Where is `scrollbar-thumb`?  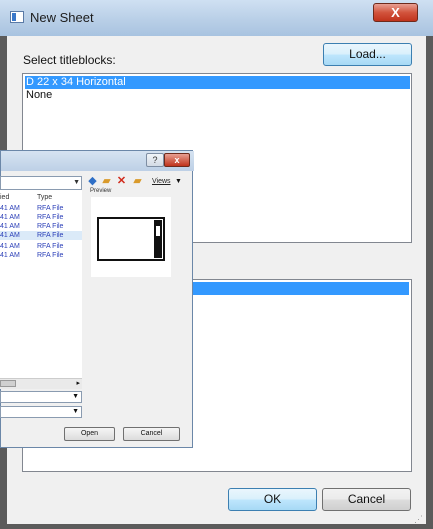 scrollbar-thumb is located at coordinates (8, 383).